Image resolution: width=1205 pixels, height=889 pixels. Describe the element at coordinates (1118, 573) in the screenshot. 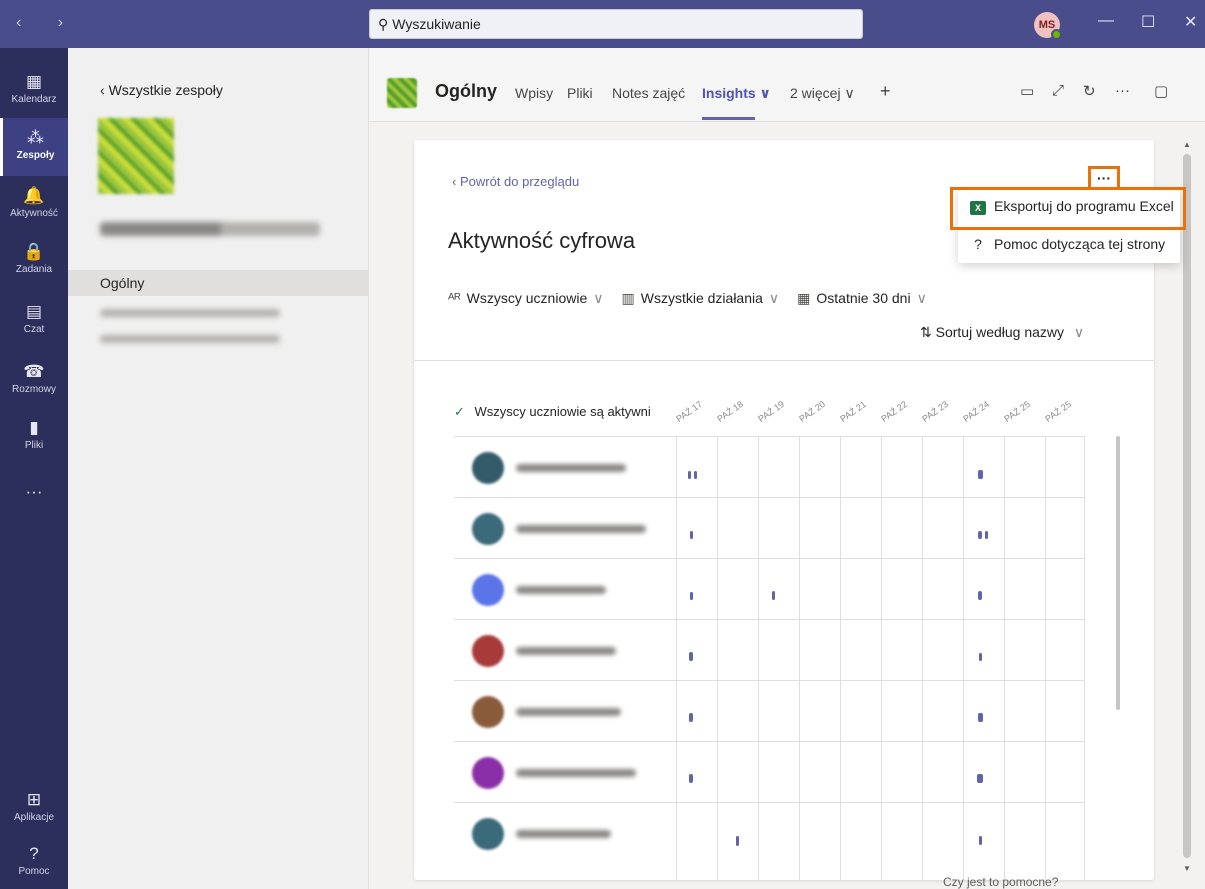

I see `grid-scrollbar` at that location.